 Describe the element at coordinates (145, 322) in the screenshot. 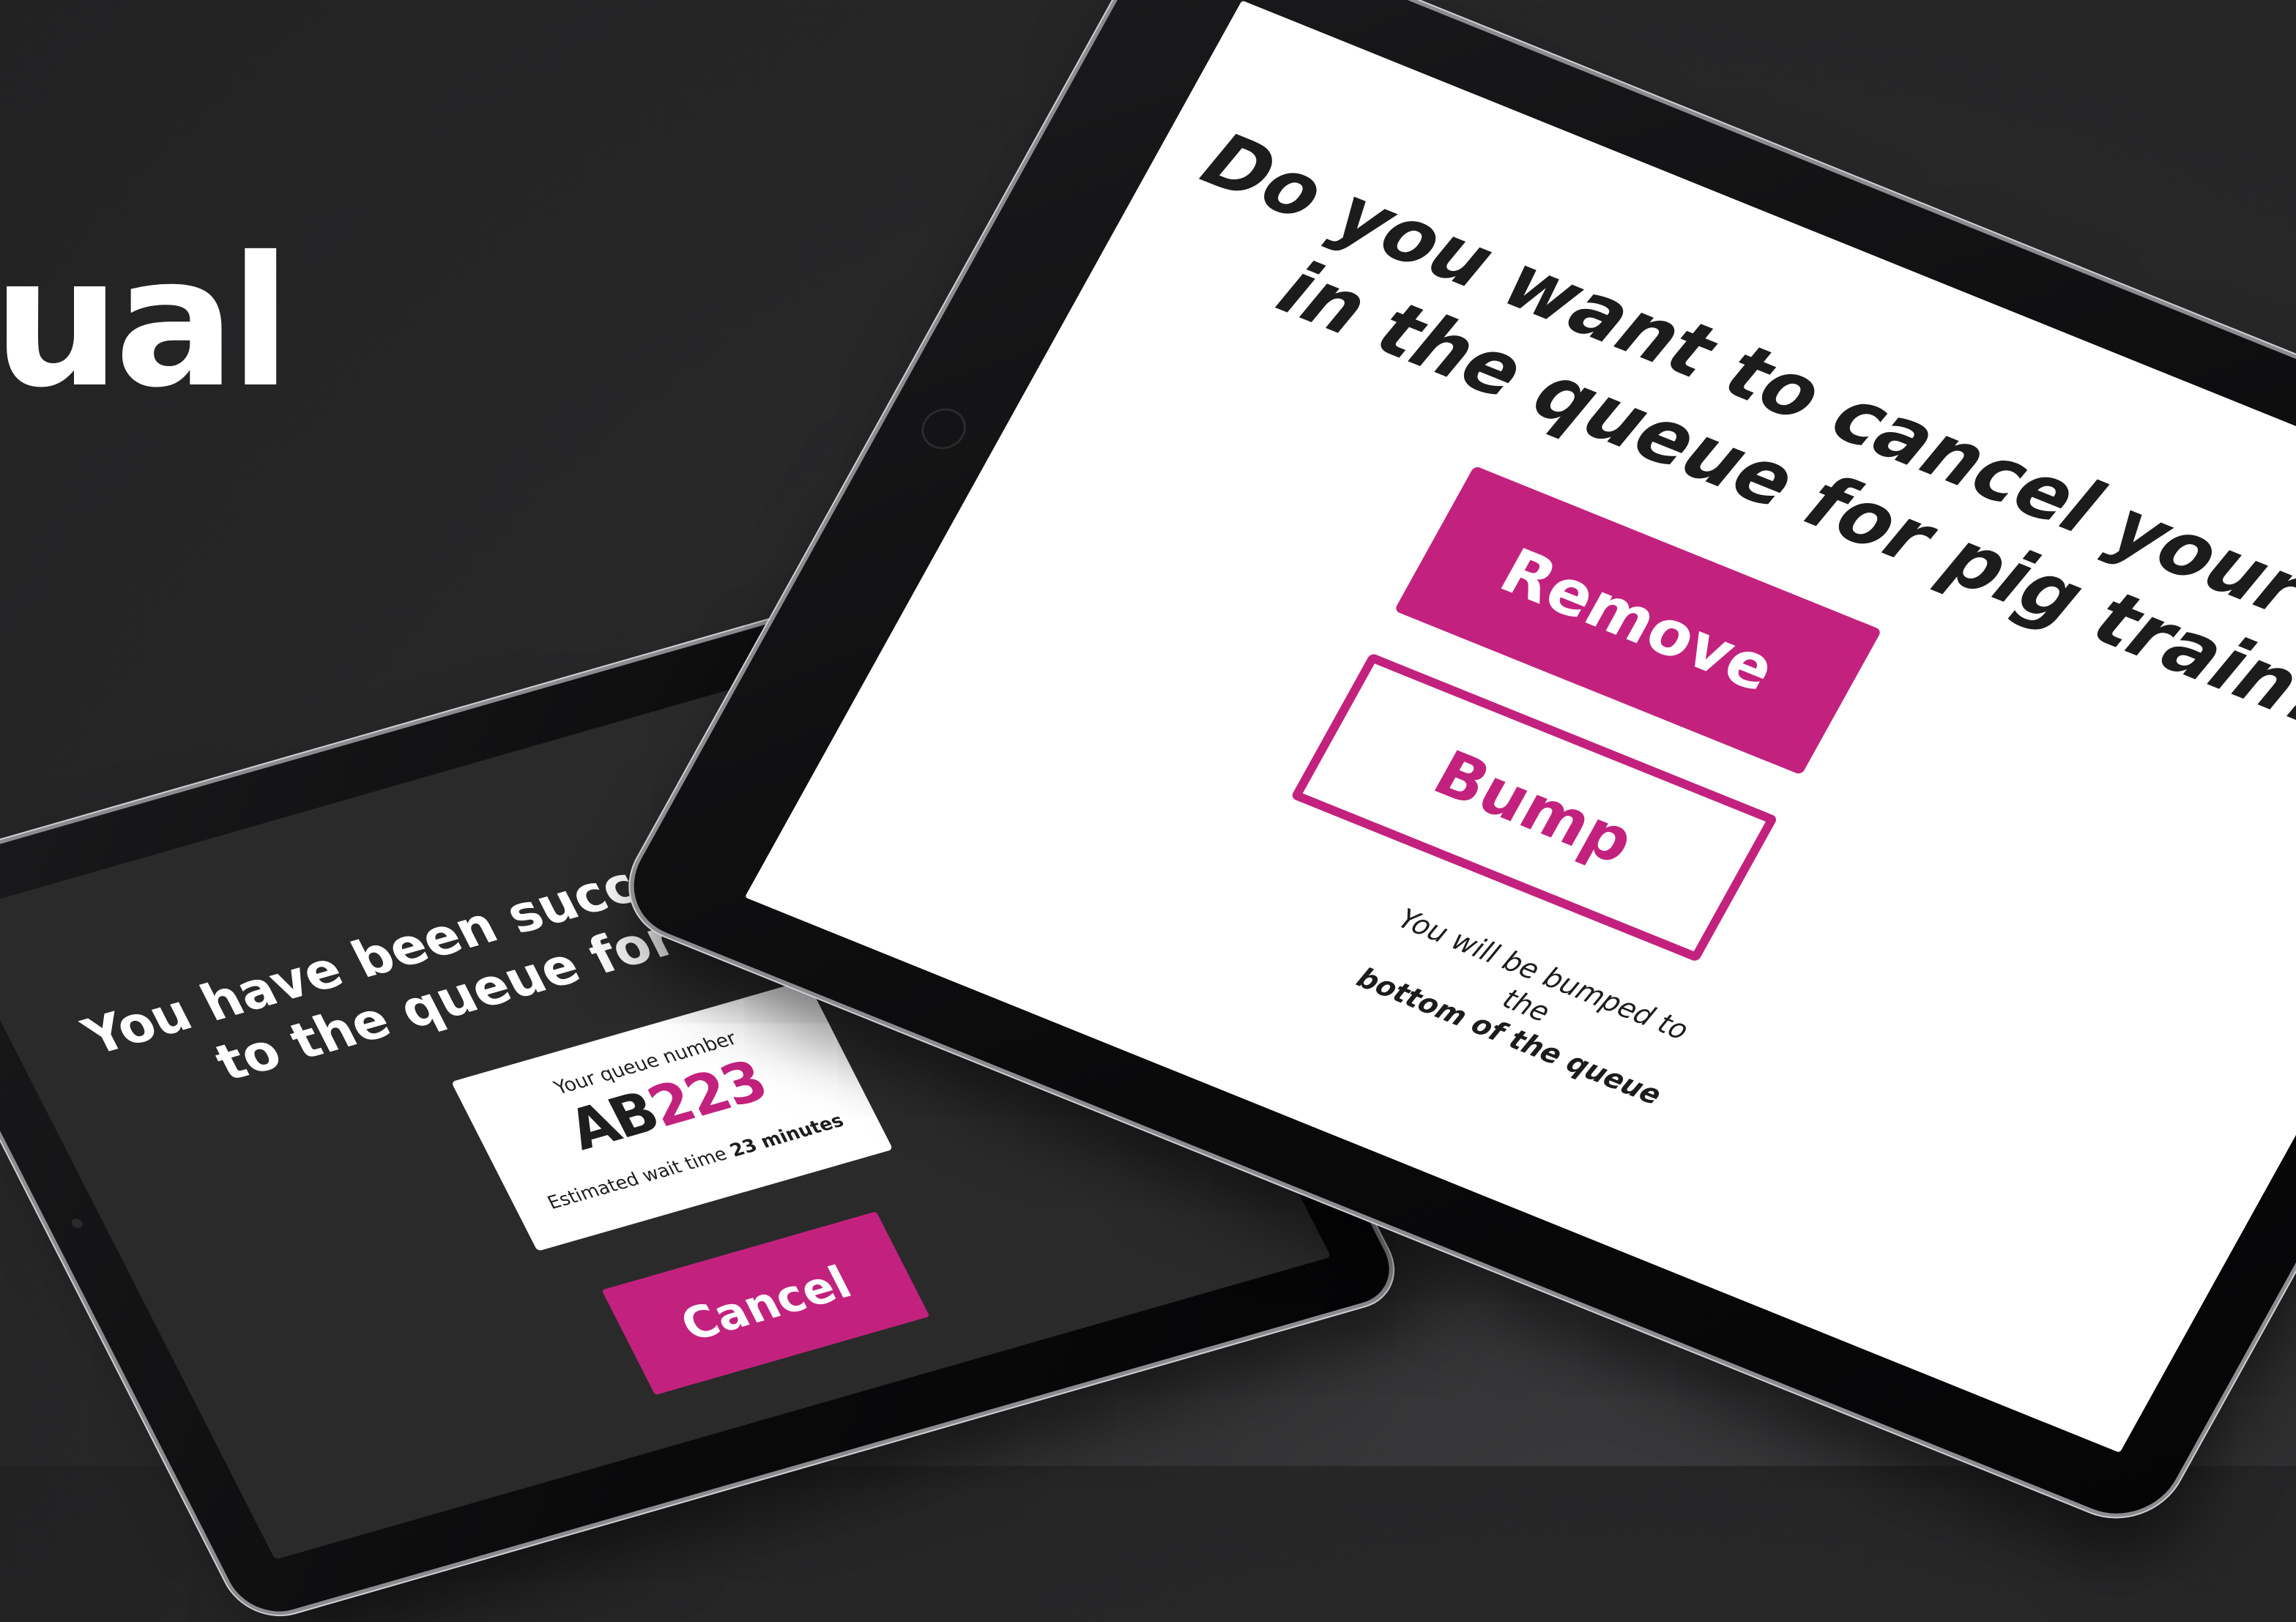

I see `background-heading: ual` at that location.